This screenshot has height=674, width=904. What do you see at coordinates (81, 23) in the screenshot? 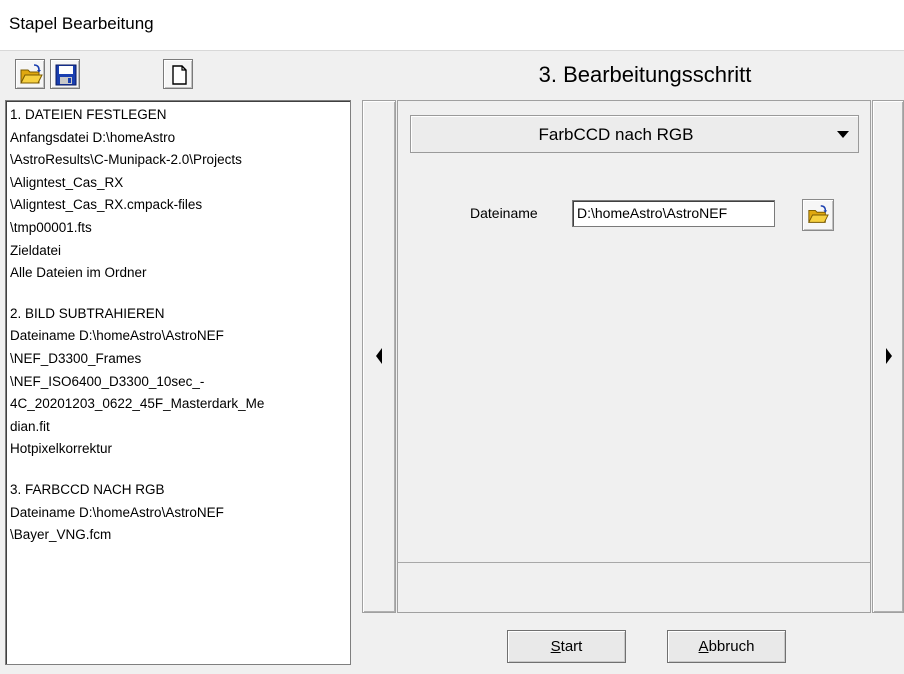
I see `window-title: Stapel Bearbeitung` at bounding box center [81, 23].